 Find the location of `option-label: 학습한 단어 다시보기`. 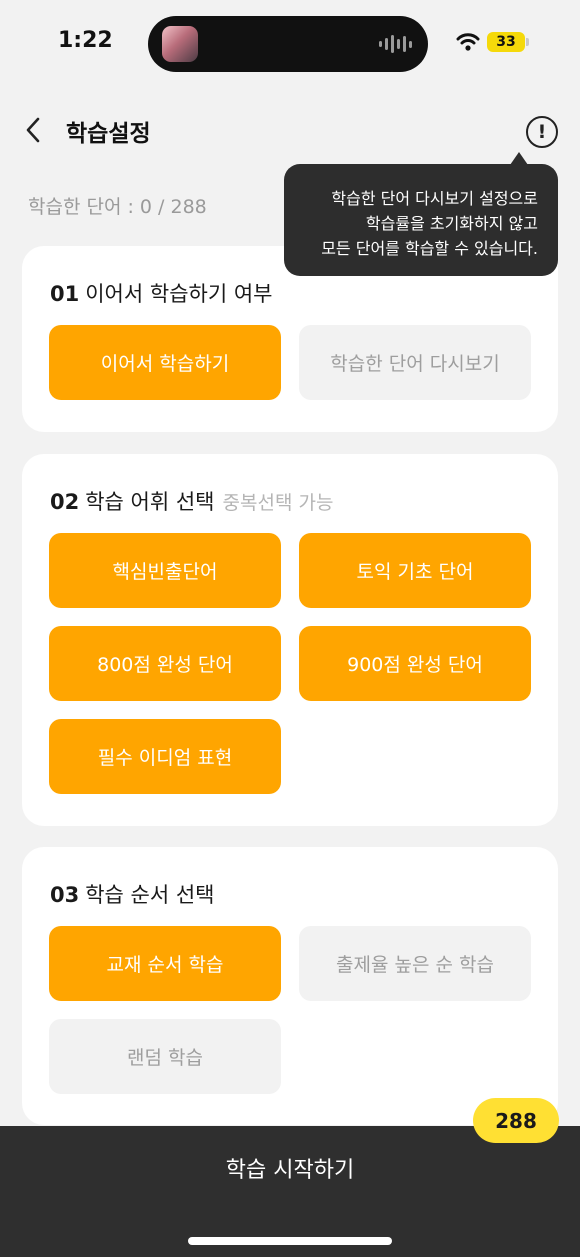

option-label: 학습한 단어 다시보기 is located at coordinates (415, 364).